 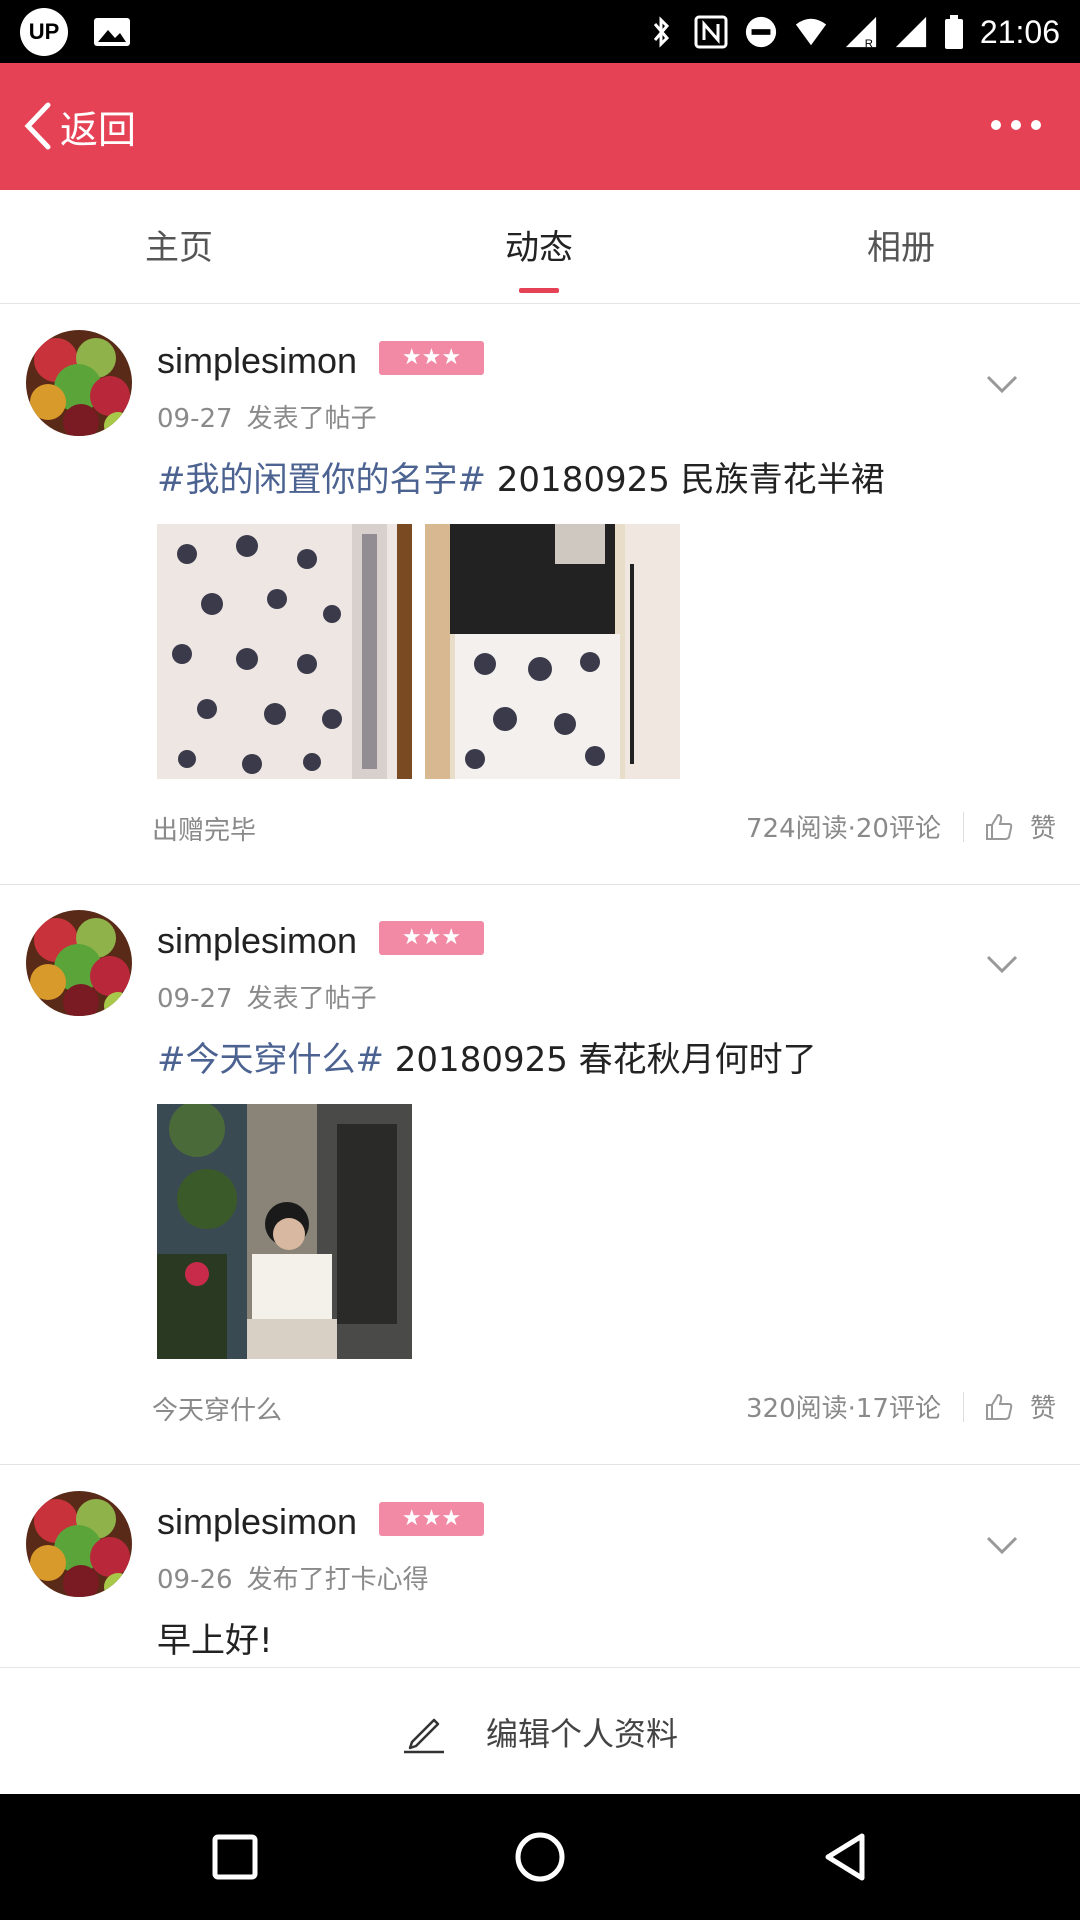 I want to click on post-title: #今天穿什么# 20180925 春花秋月何时了, so click(x=487, y=1056).